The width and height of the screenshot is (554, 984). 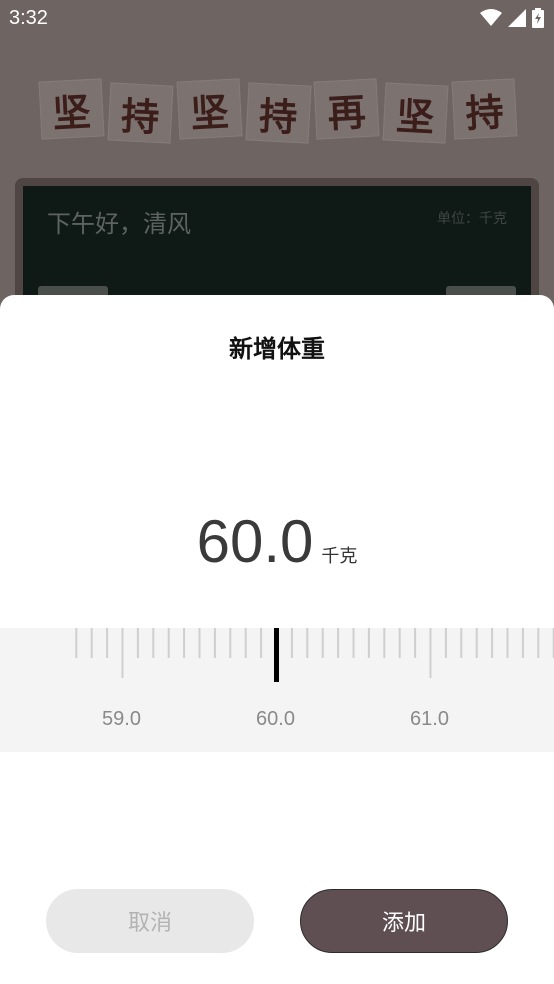 I want to click on weight-value: 60.0, so click(x=255, y=541).